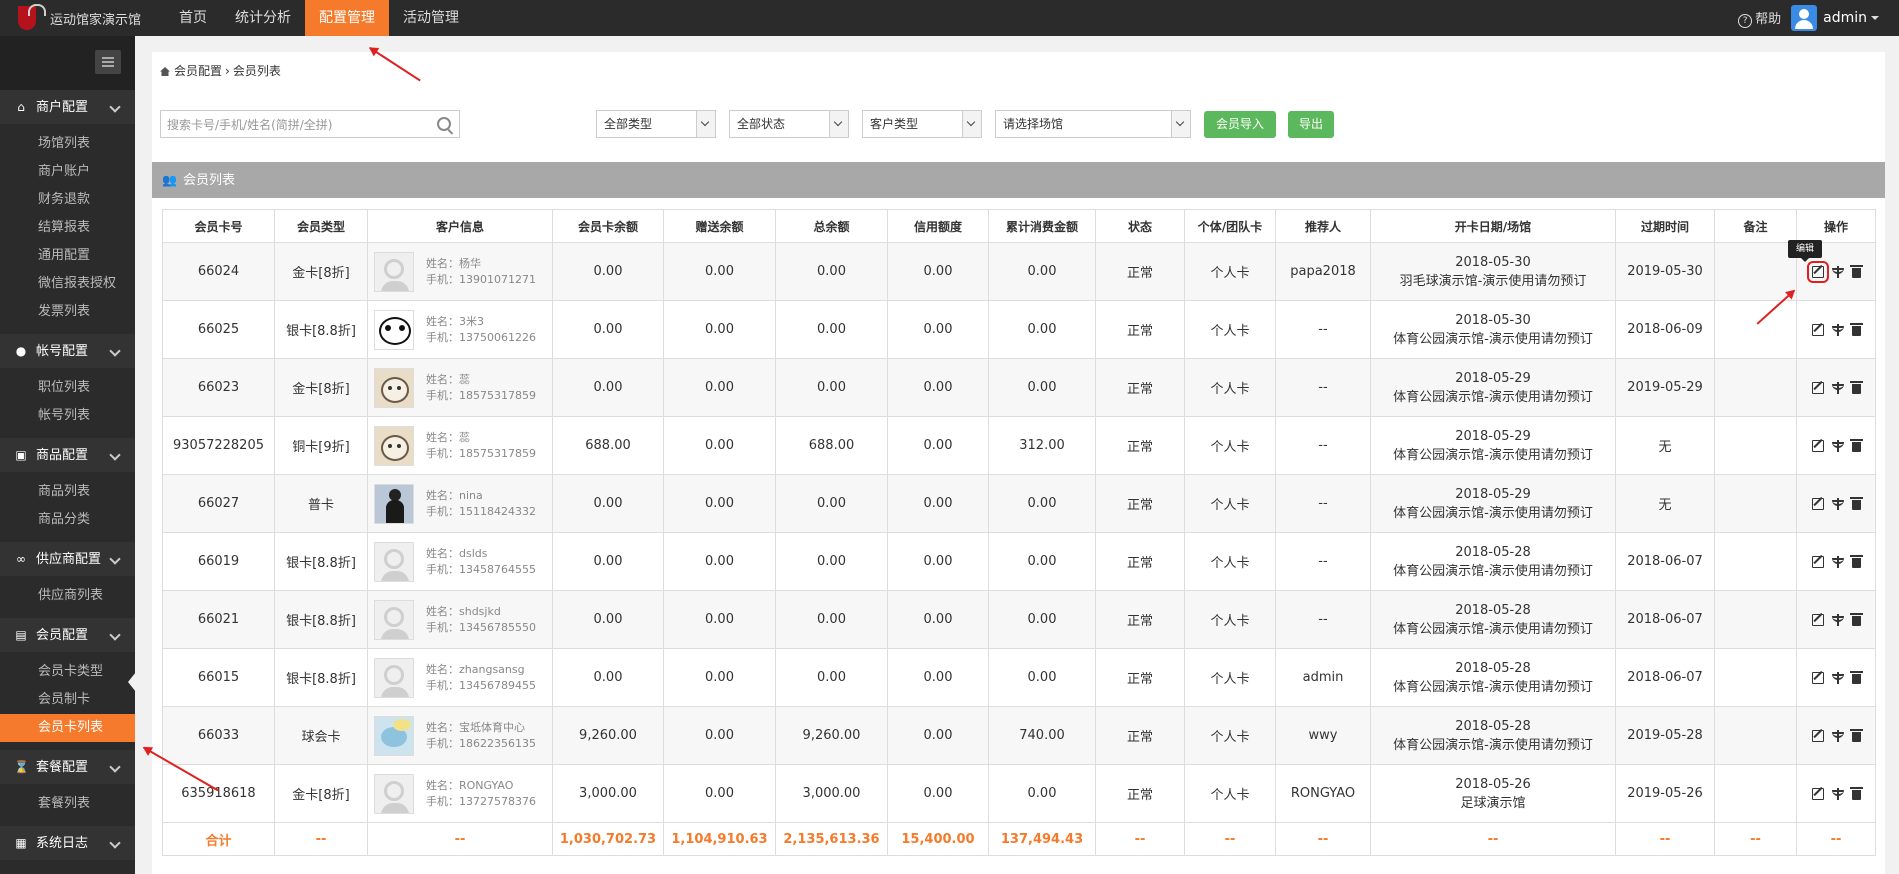  Describe the element at coordinates (165, 71) in the screenshot. I see `home-icon` at that location.